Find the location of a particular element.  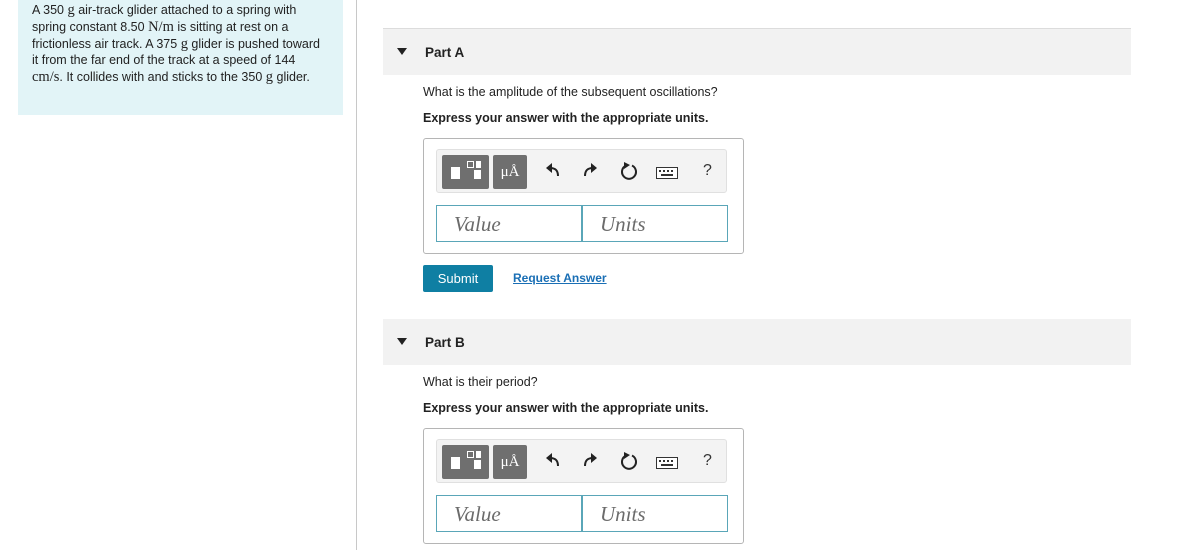

column-divider is located at coordinates (356, 275).